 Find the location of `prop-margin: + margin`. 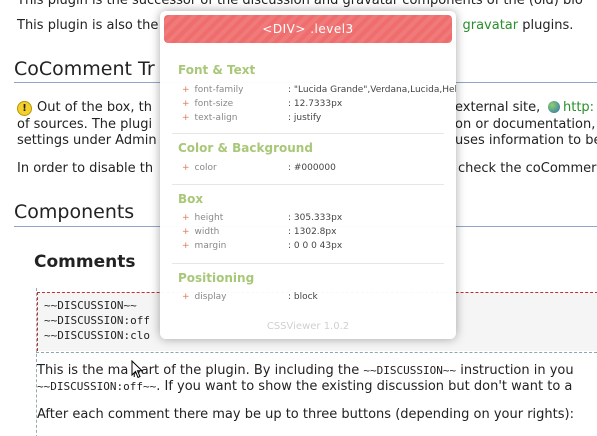

prop-margin: + margin is located at coordinates (204, 246).